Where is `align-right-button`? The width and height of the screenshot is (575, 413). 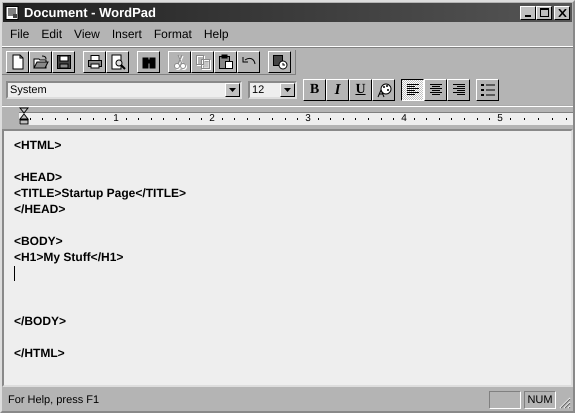 align-right-button is located at coordinates (458, 90).